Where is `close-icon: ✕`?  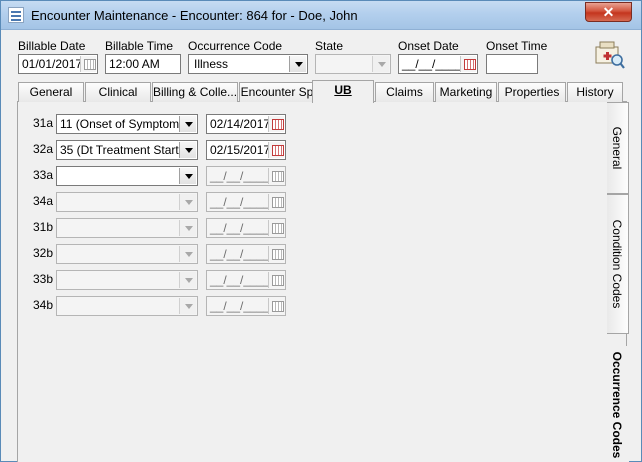 close-icon: ✕ is located at coordinates (608, 12).